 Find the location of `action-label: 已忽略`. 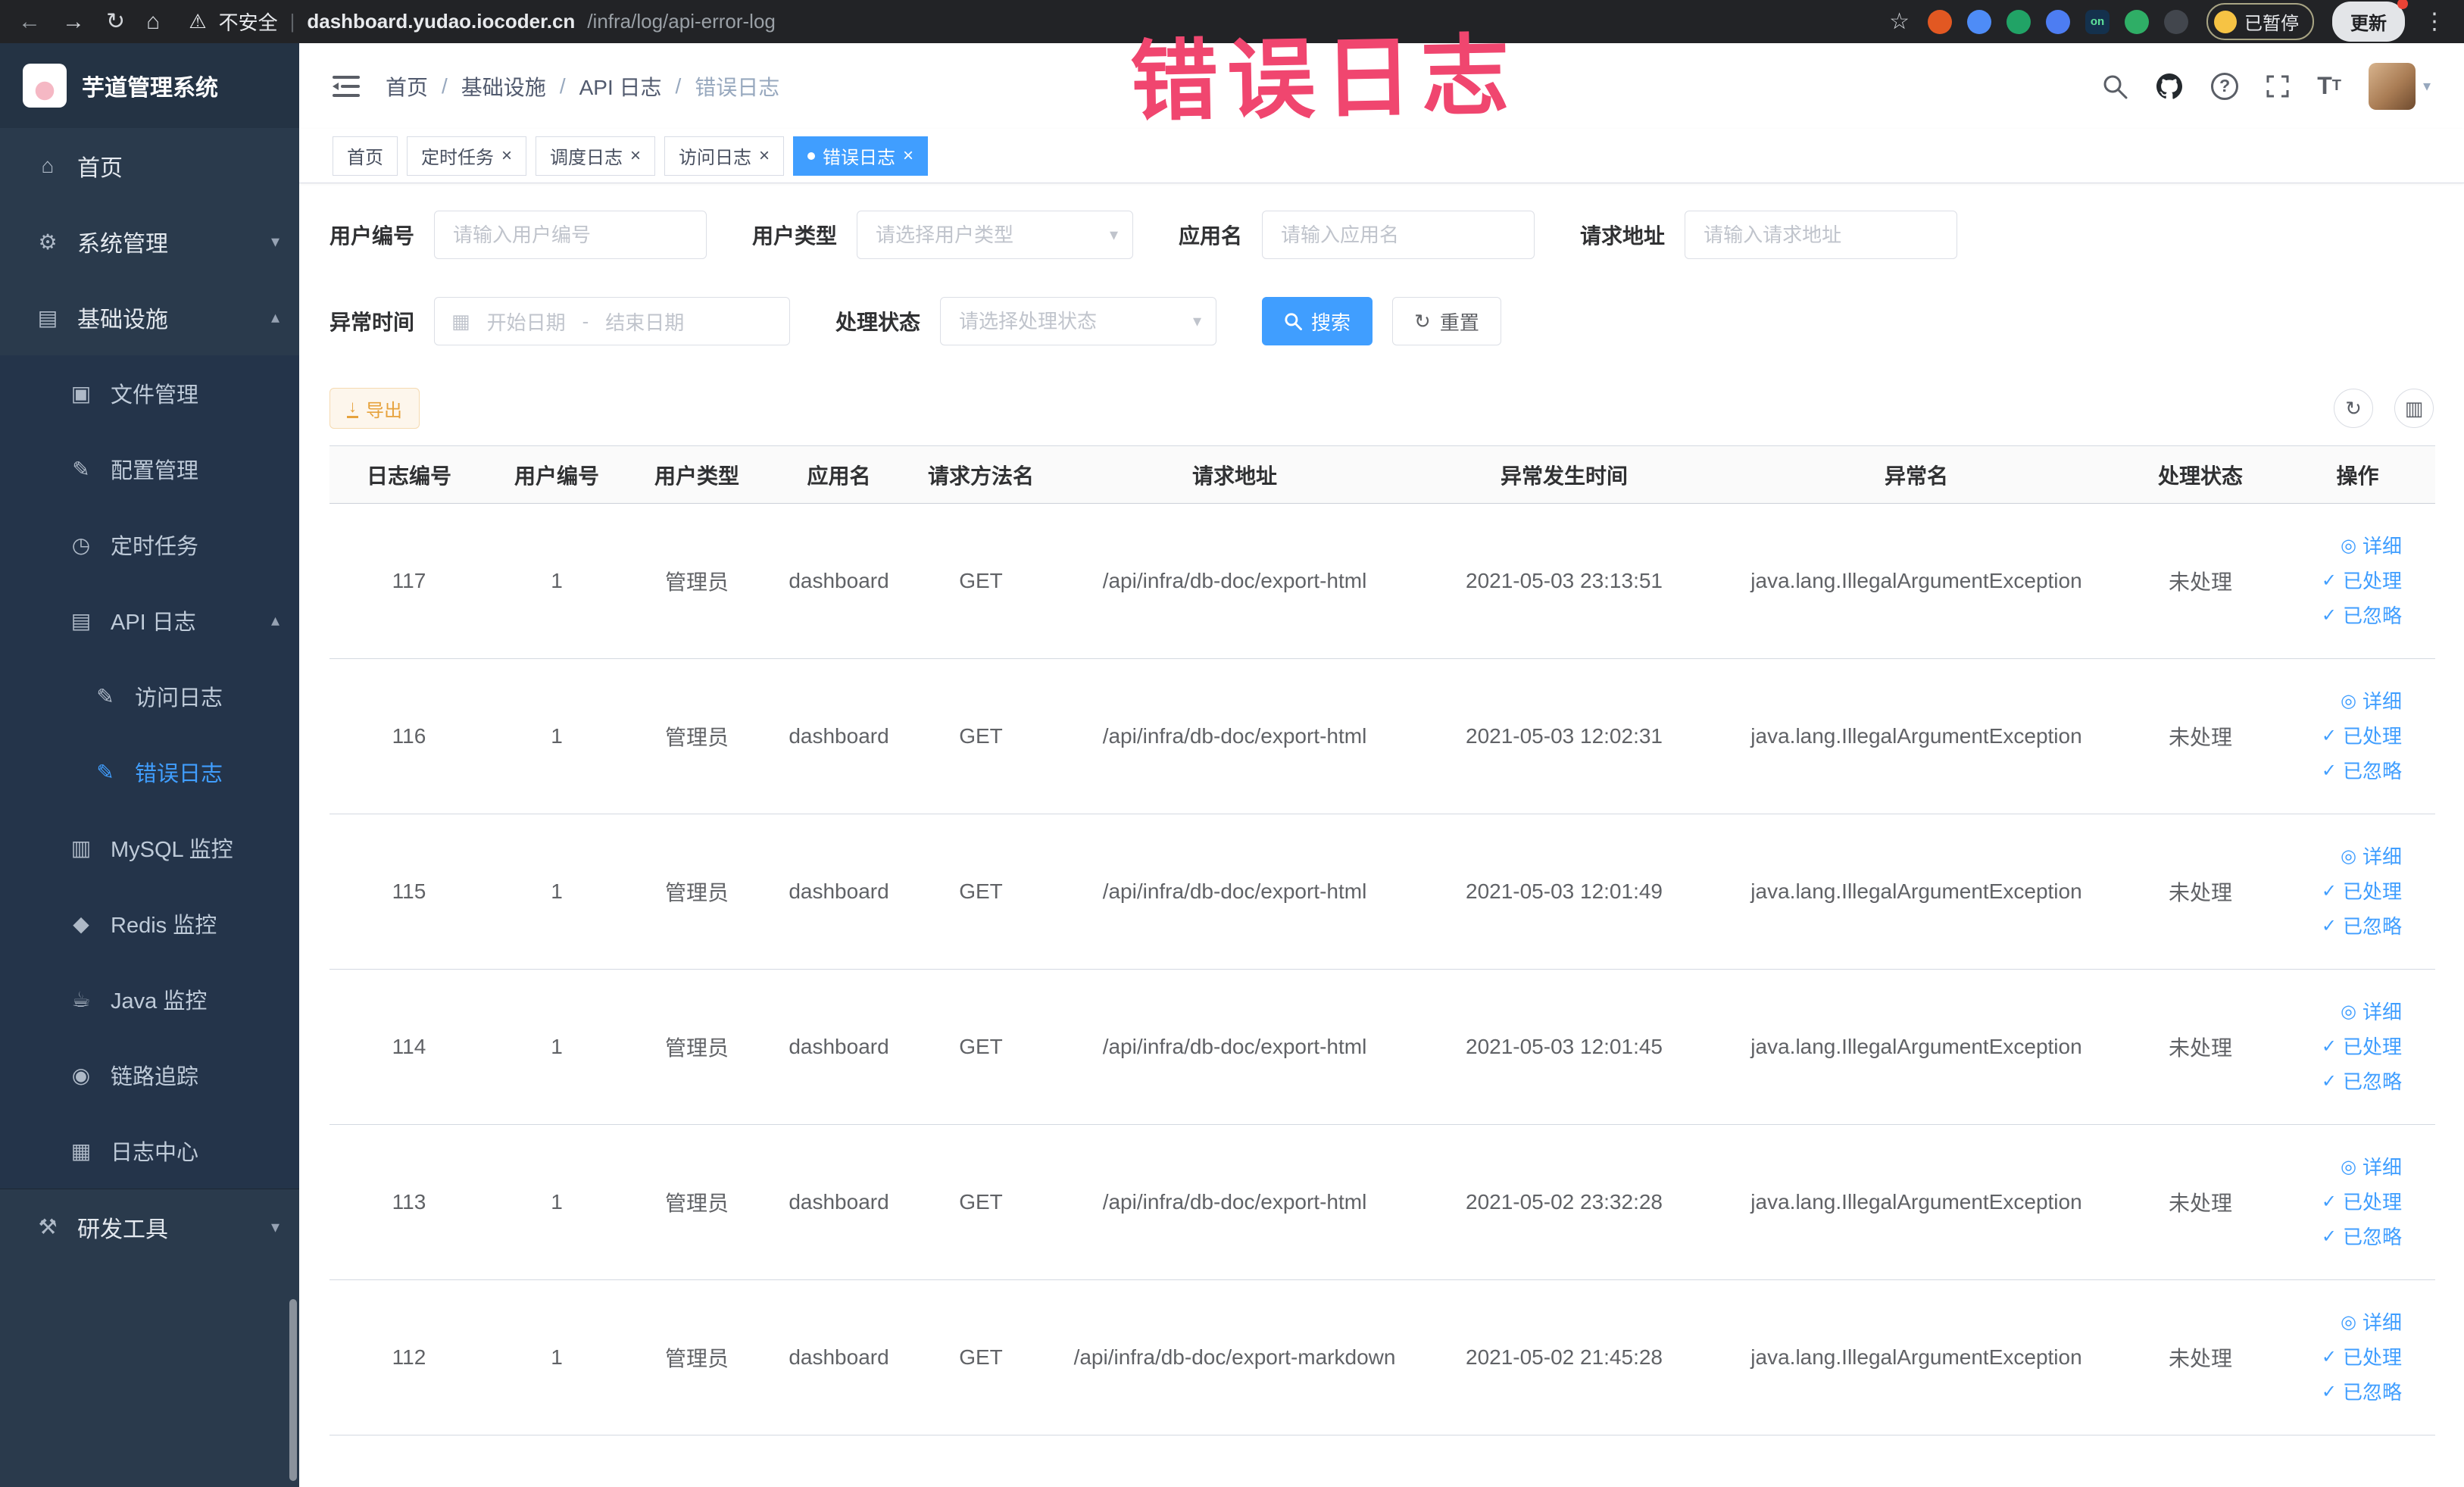

action-label: 已忽略 is located at coordinates (2372, 926).